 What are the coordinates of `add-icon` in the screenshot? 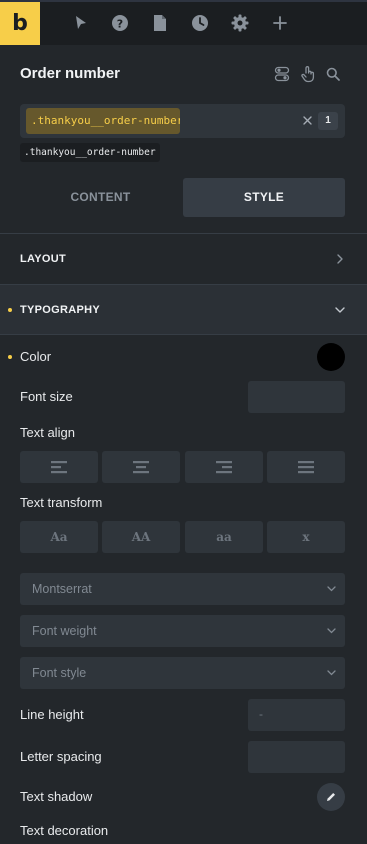 It's located at (280, 23).